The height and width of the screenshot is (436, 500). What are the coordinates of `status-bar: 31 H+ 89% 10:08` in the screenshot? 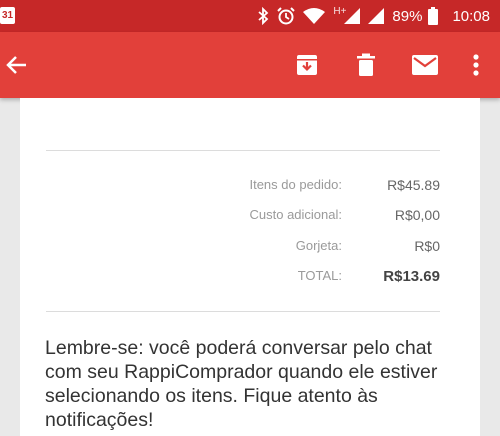 It's located at (250, 16).